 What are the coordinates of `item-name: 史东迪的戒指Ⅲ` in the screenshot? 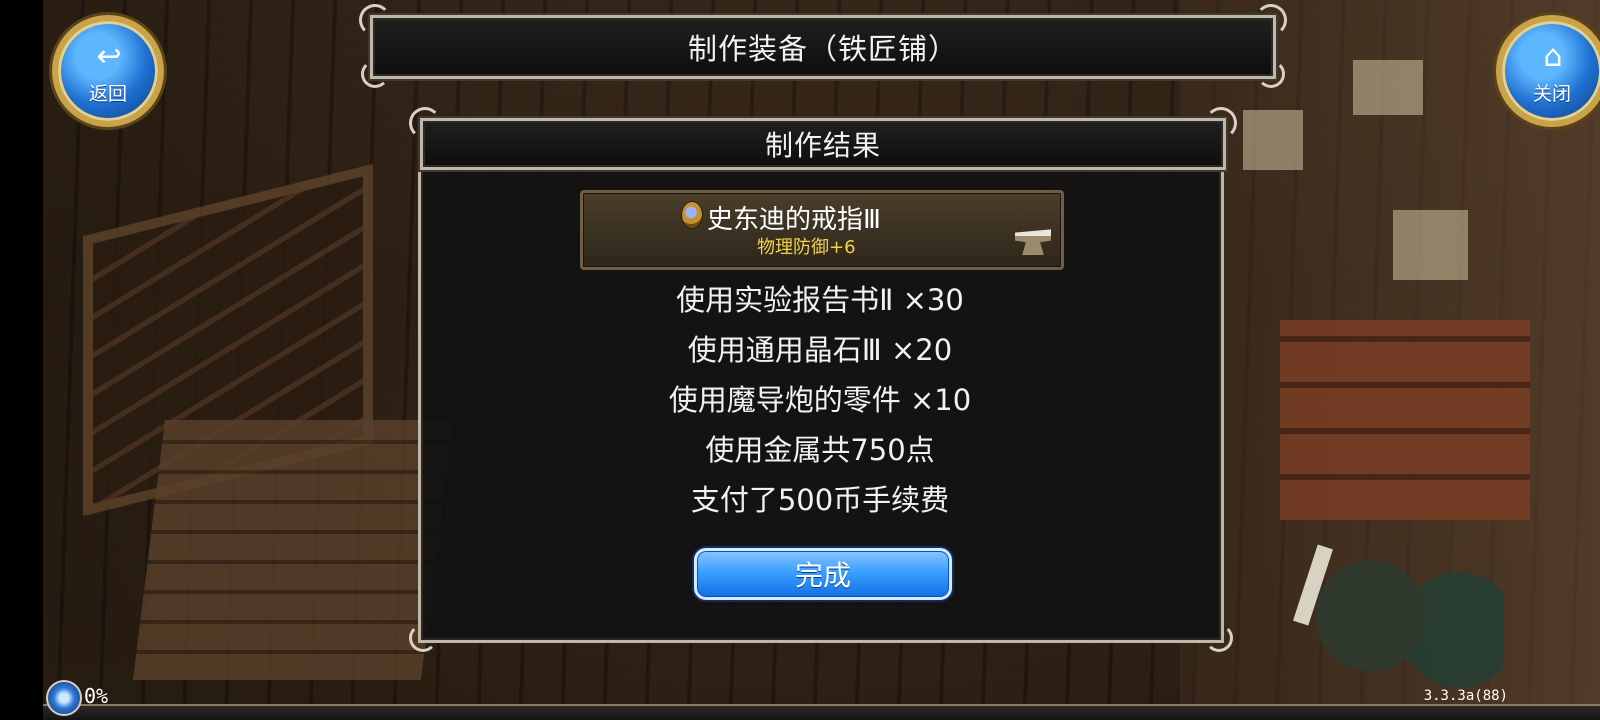 It's located at (794, 220).